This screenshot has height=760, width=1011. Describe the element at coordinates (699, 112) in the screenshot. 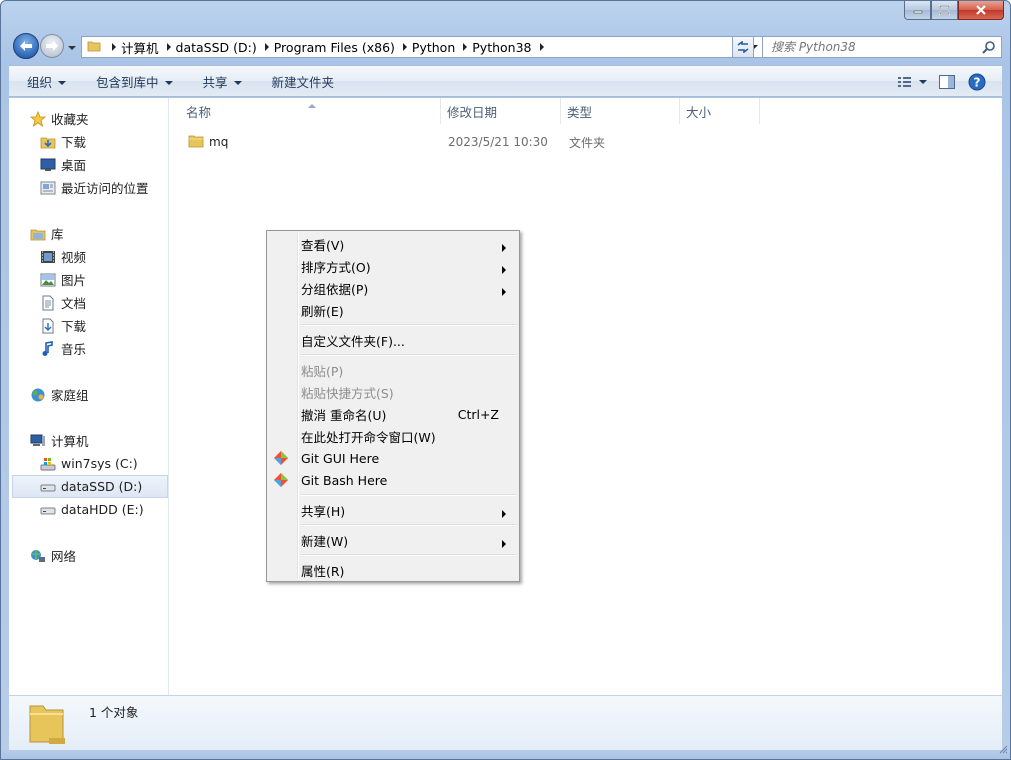

I see `column-size-label: 大小` at that location.